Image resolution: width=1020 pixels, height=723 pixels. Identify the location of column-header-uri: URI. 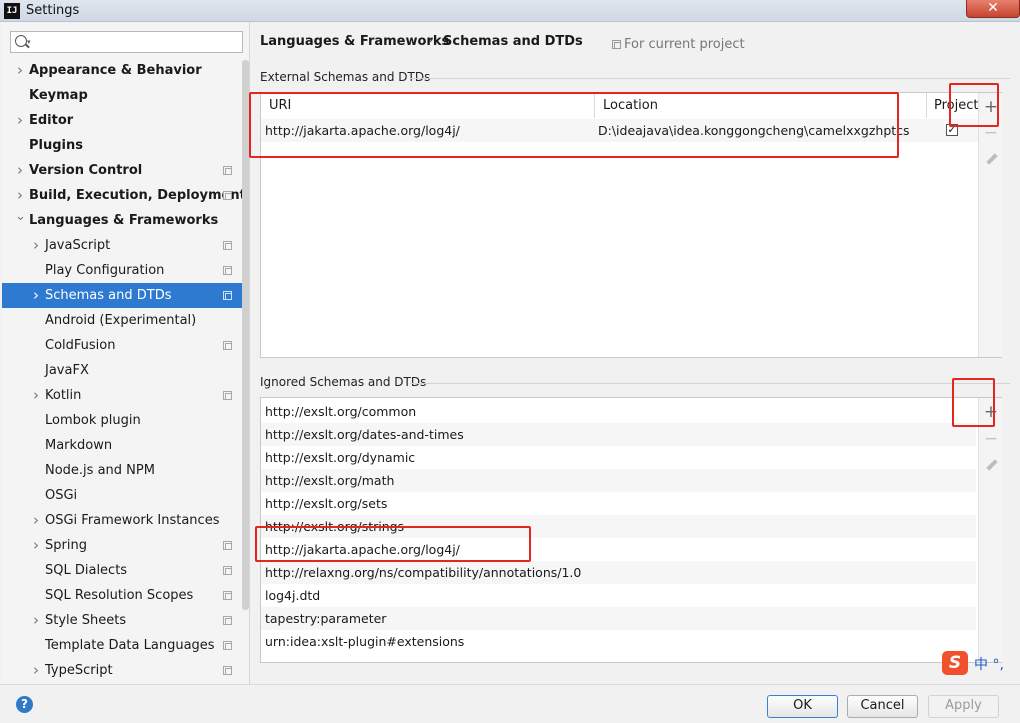
(428, 105).